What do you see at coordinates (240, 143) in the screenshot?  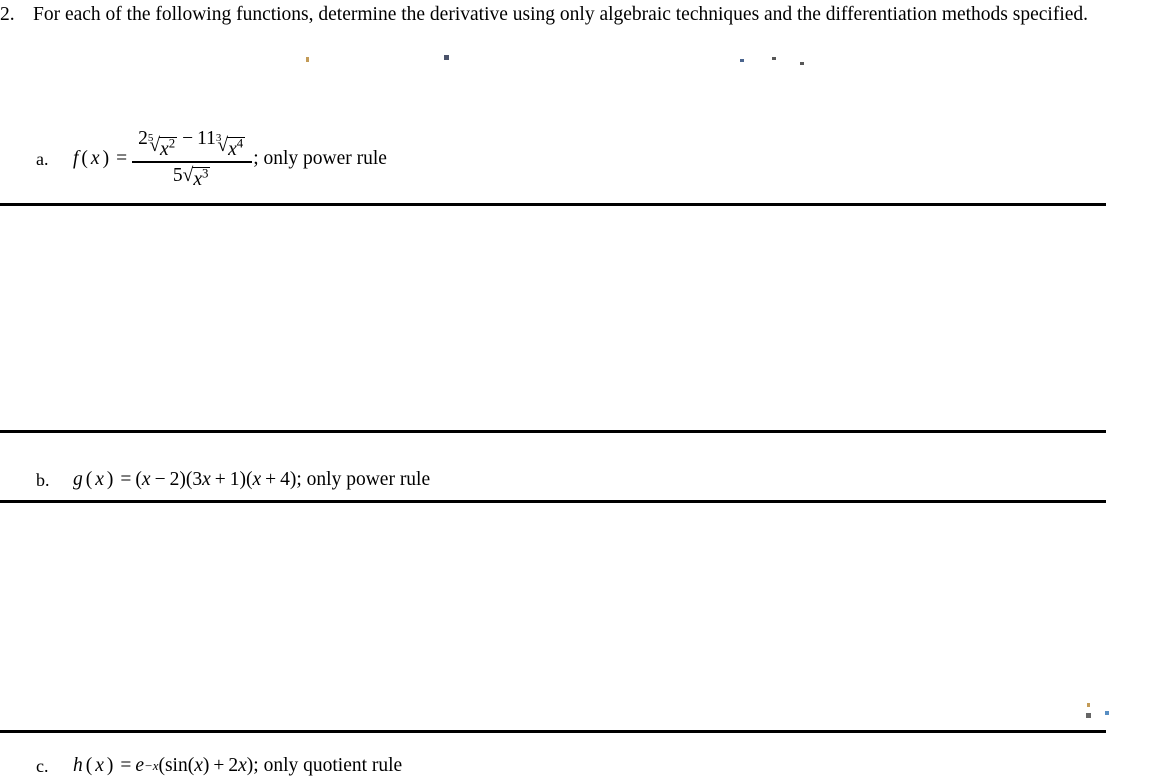 I see `radicand-2-exponent: 4` at bounding box center [240, 143].